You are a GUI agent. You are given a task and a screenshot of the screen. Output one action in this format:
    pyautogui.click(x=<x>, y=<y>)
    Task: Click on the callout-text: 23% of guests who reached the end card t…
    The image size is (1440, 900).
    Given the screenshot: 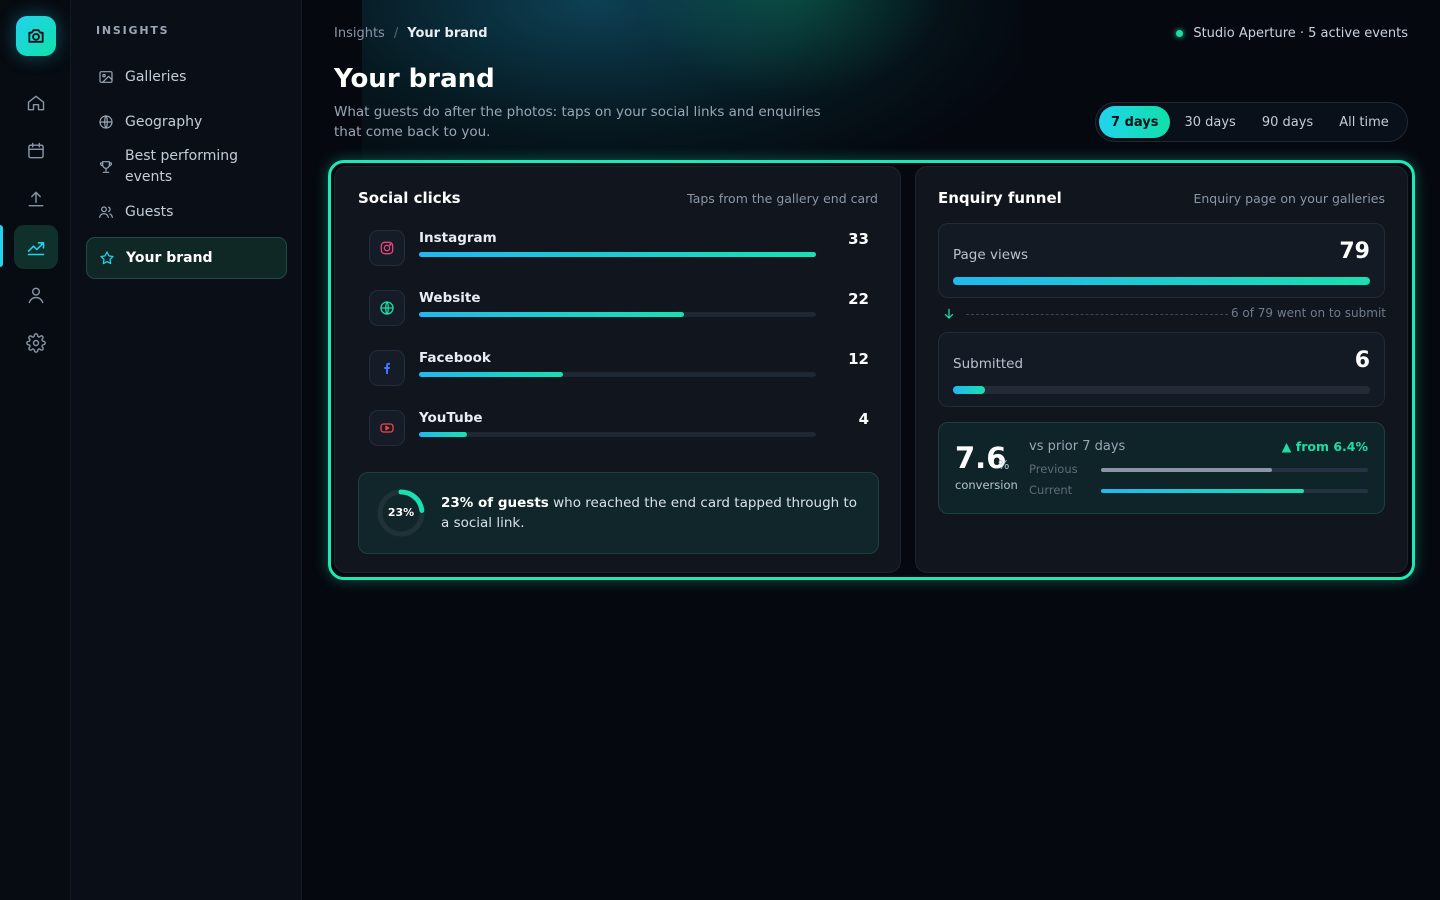 What is the action you would take?
    pyautogui.click(x=651, y=513)
    